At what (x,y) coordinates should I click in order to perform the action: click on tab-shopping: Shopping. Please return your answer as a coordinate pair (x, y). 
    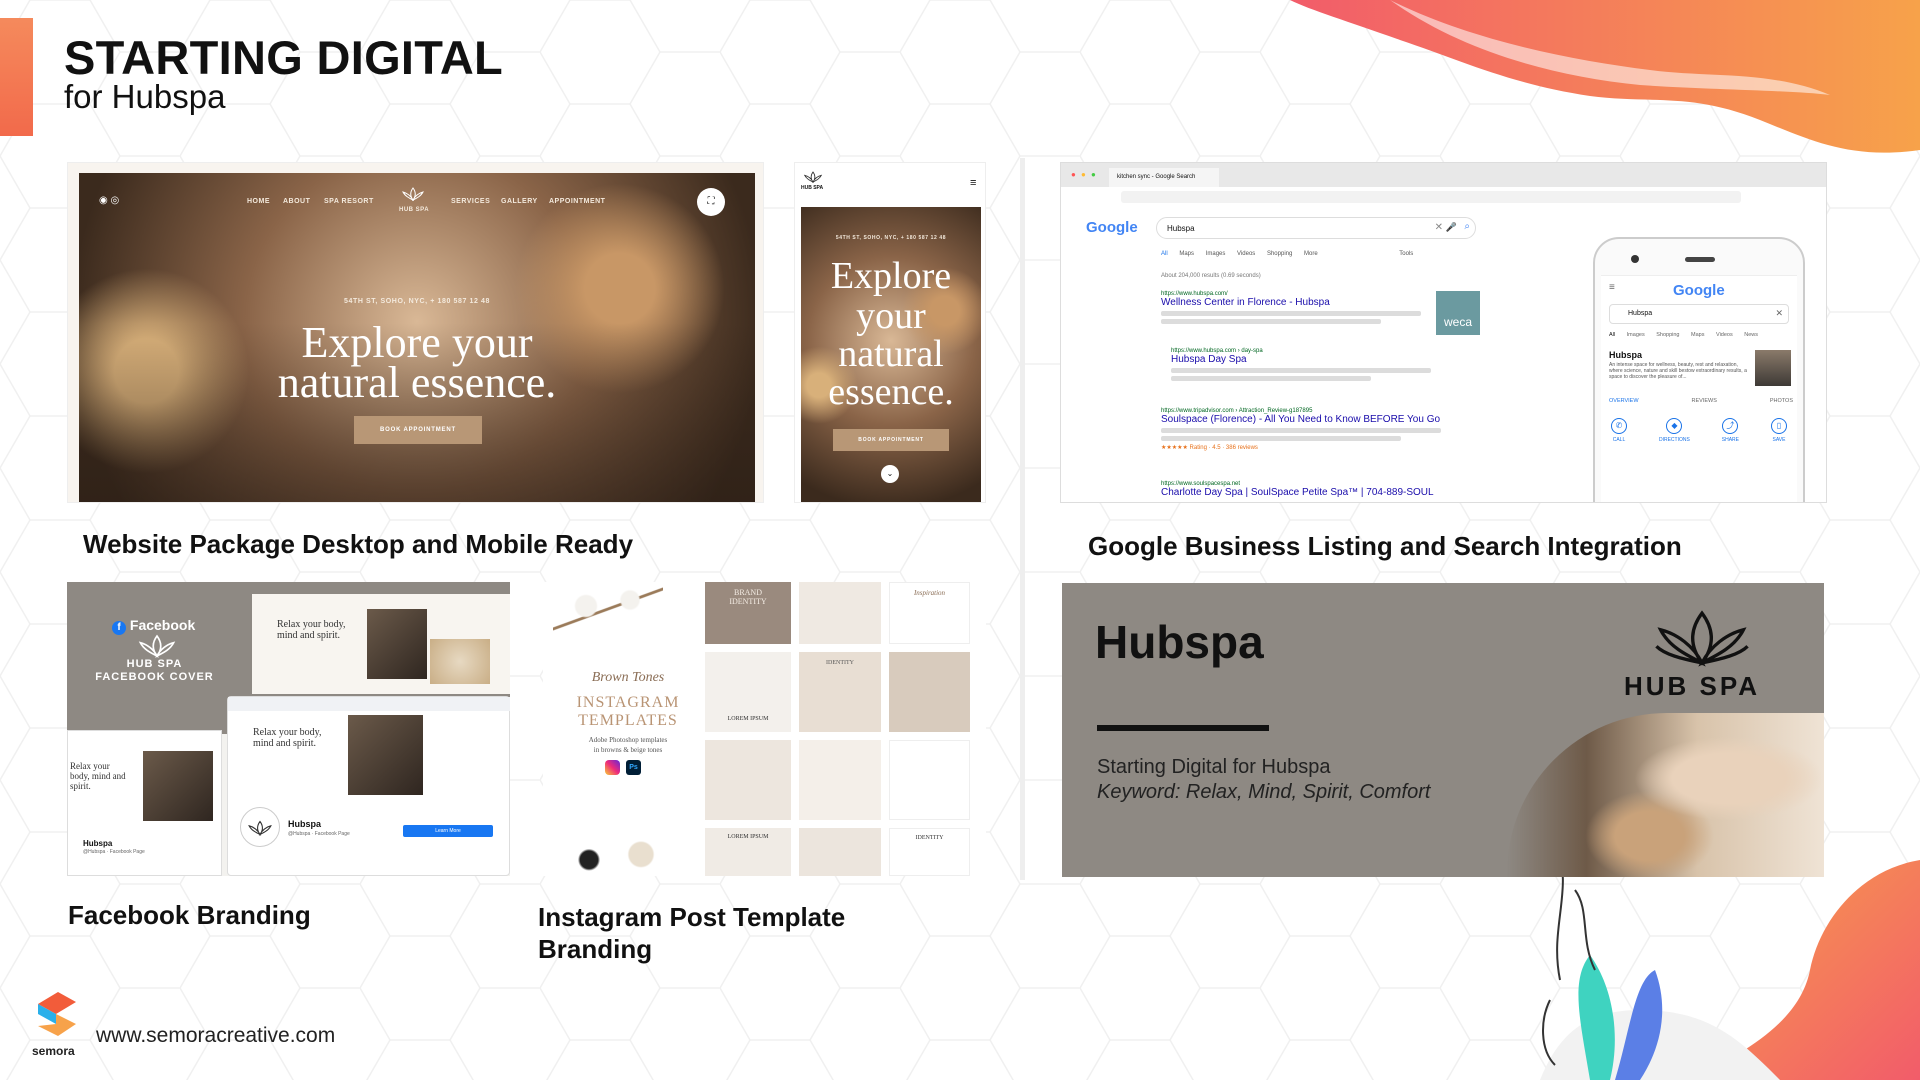
    Looking at the image, I should click on (1279, 254).